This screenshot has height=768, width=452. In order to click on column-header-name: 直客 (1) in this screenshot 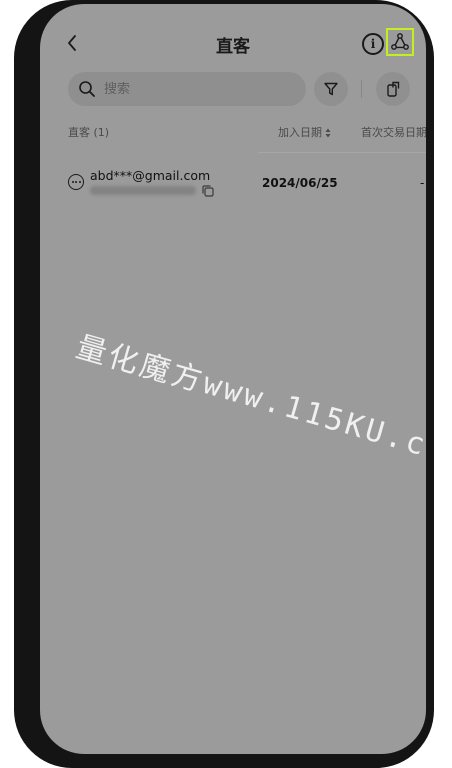, I will do `click(89, 132)`.